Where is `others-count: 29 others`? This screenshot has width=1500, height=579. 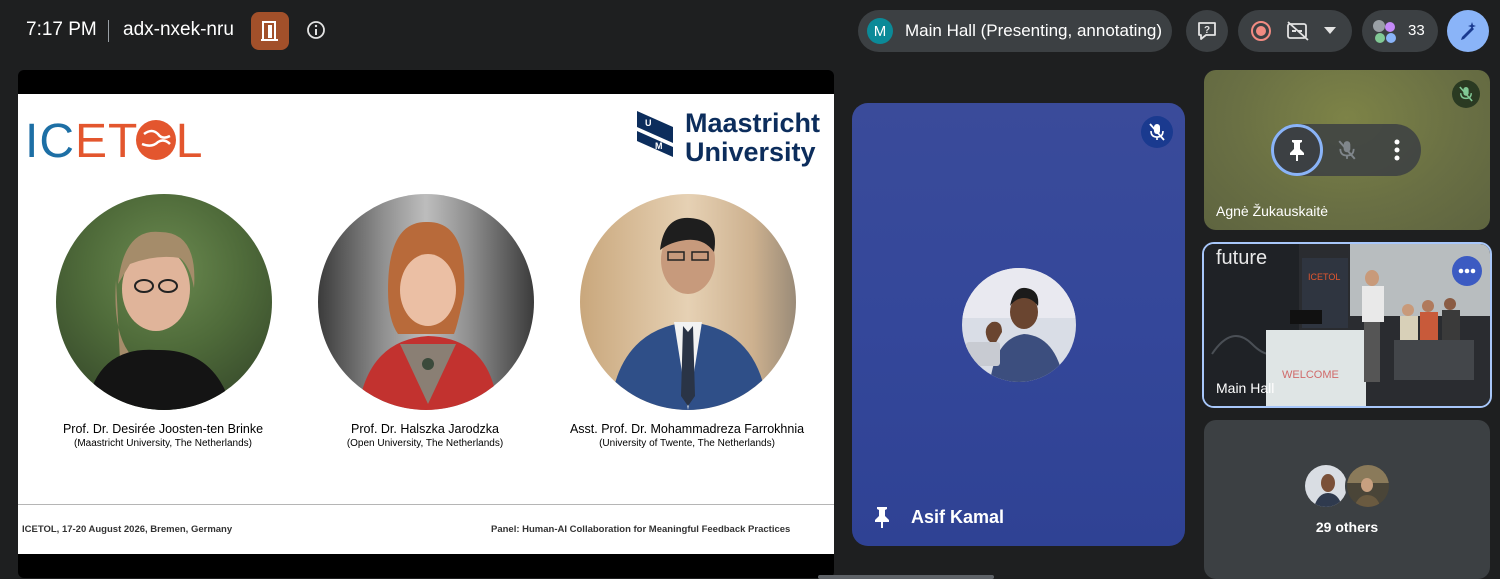 others-count: 29 others is located at coordinates (1347, 527).